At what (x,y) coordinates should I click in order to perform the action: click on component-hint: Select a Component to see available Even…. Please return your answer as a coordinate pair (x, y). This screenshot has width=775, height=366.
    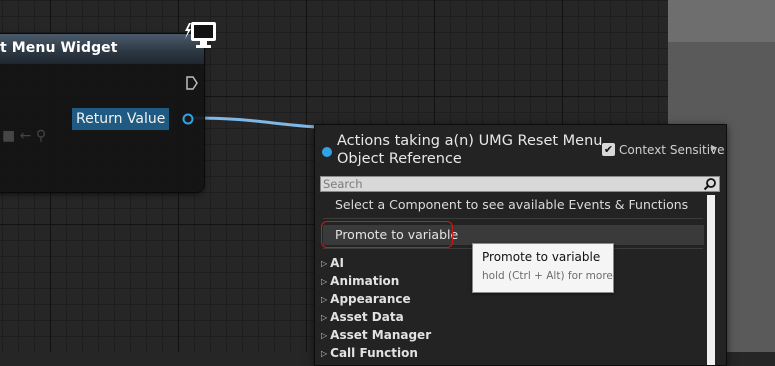
    Looking at the image, I should click on (512, 204).